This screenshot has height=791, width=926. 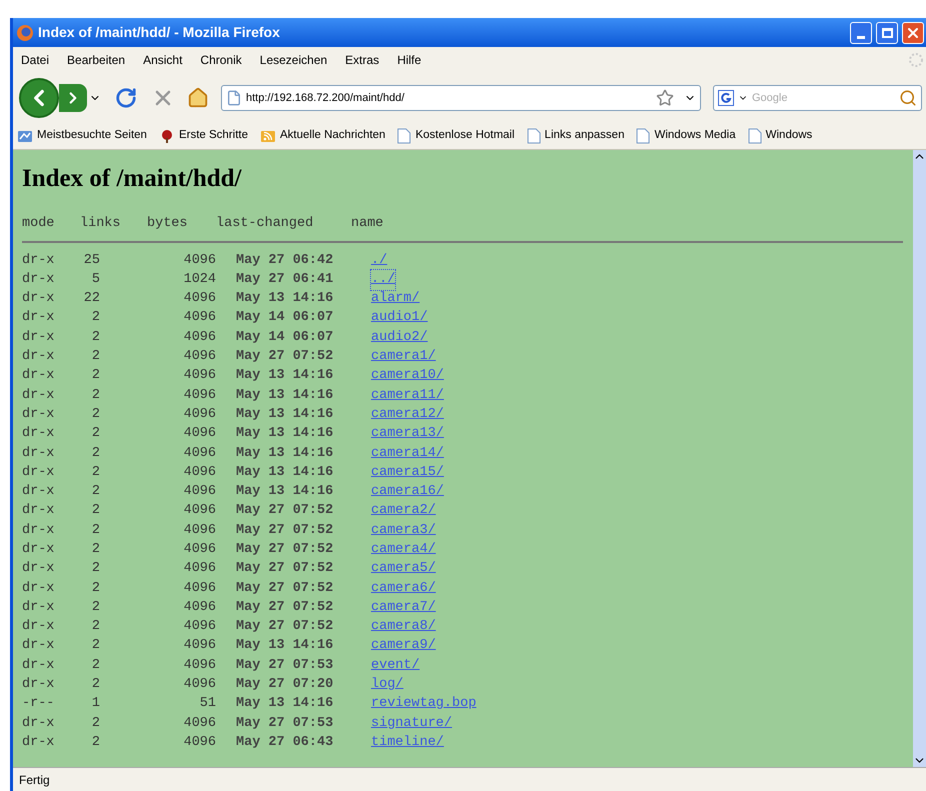 I want to click on menu-item: Bearbeiten, so click(x=96, y=60).